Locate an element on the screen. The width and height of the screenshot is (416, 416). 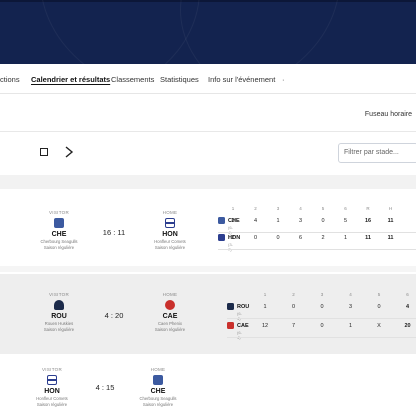
score-cell: 16 is located at coordinates (368, 221).